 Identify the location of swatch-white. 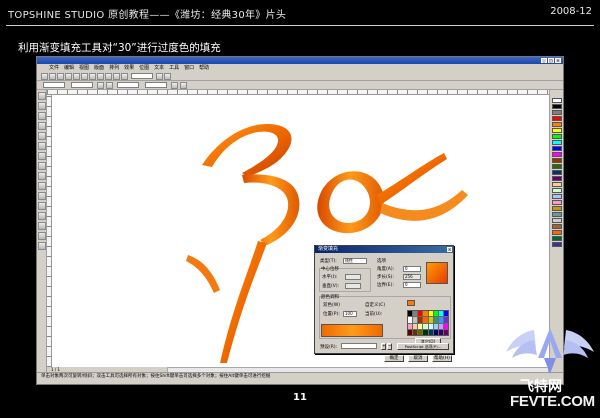
(557, 100).